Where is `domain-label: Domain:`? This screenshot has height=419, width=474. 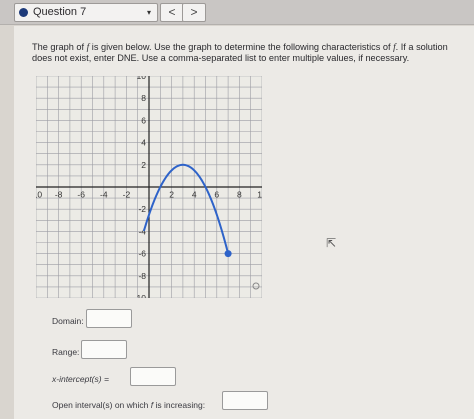 domain-label: Domain: is located at coordinates (68, 321).